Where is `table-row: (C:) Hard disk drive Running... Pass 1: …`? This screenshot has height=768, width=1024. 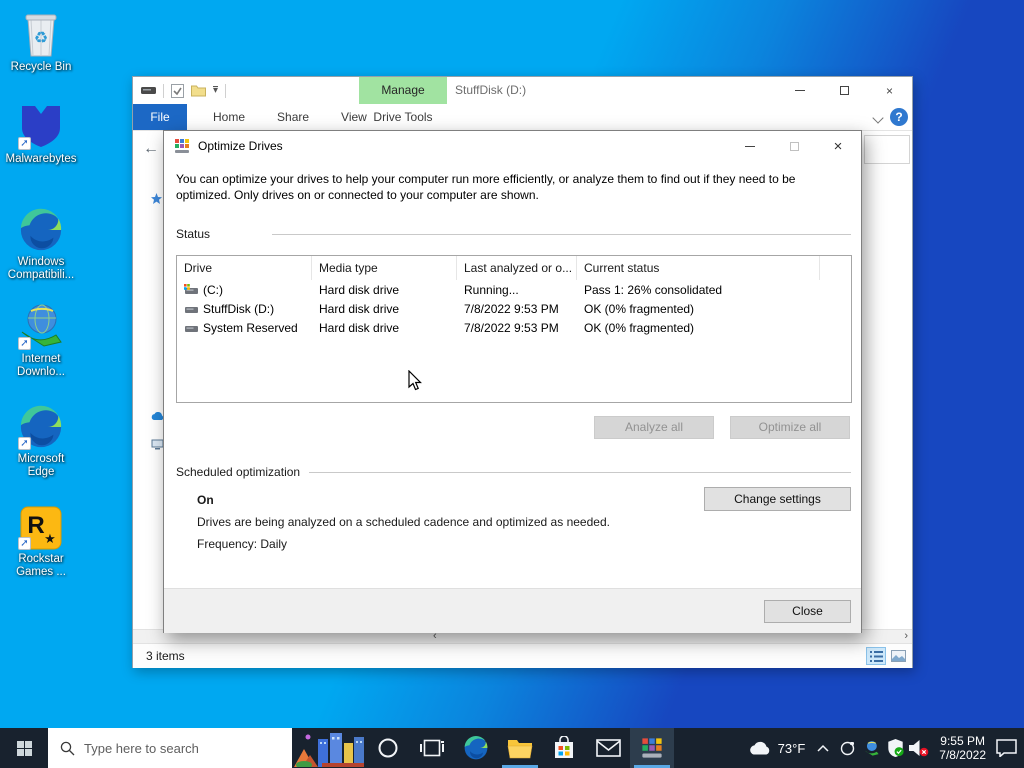 table-row: (C:) Hard disk drive Running... Pass 1: … is located at coordinates (514, 289).